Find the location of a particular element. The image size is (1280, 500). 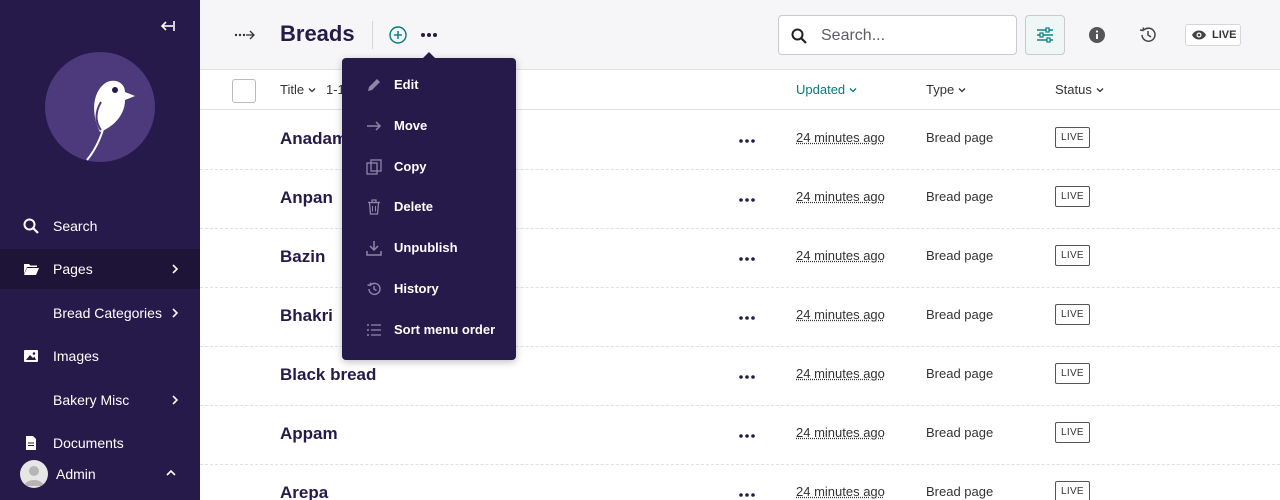

page-title-link: Arepa is located at coordinates (304, 491).